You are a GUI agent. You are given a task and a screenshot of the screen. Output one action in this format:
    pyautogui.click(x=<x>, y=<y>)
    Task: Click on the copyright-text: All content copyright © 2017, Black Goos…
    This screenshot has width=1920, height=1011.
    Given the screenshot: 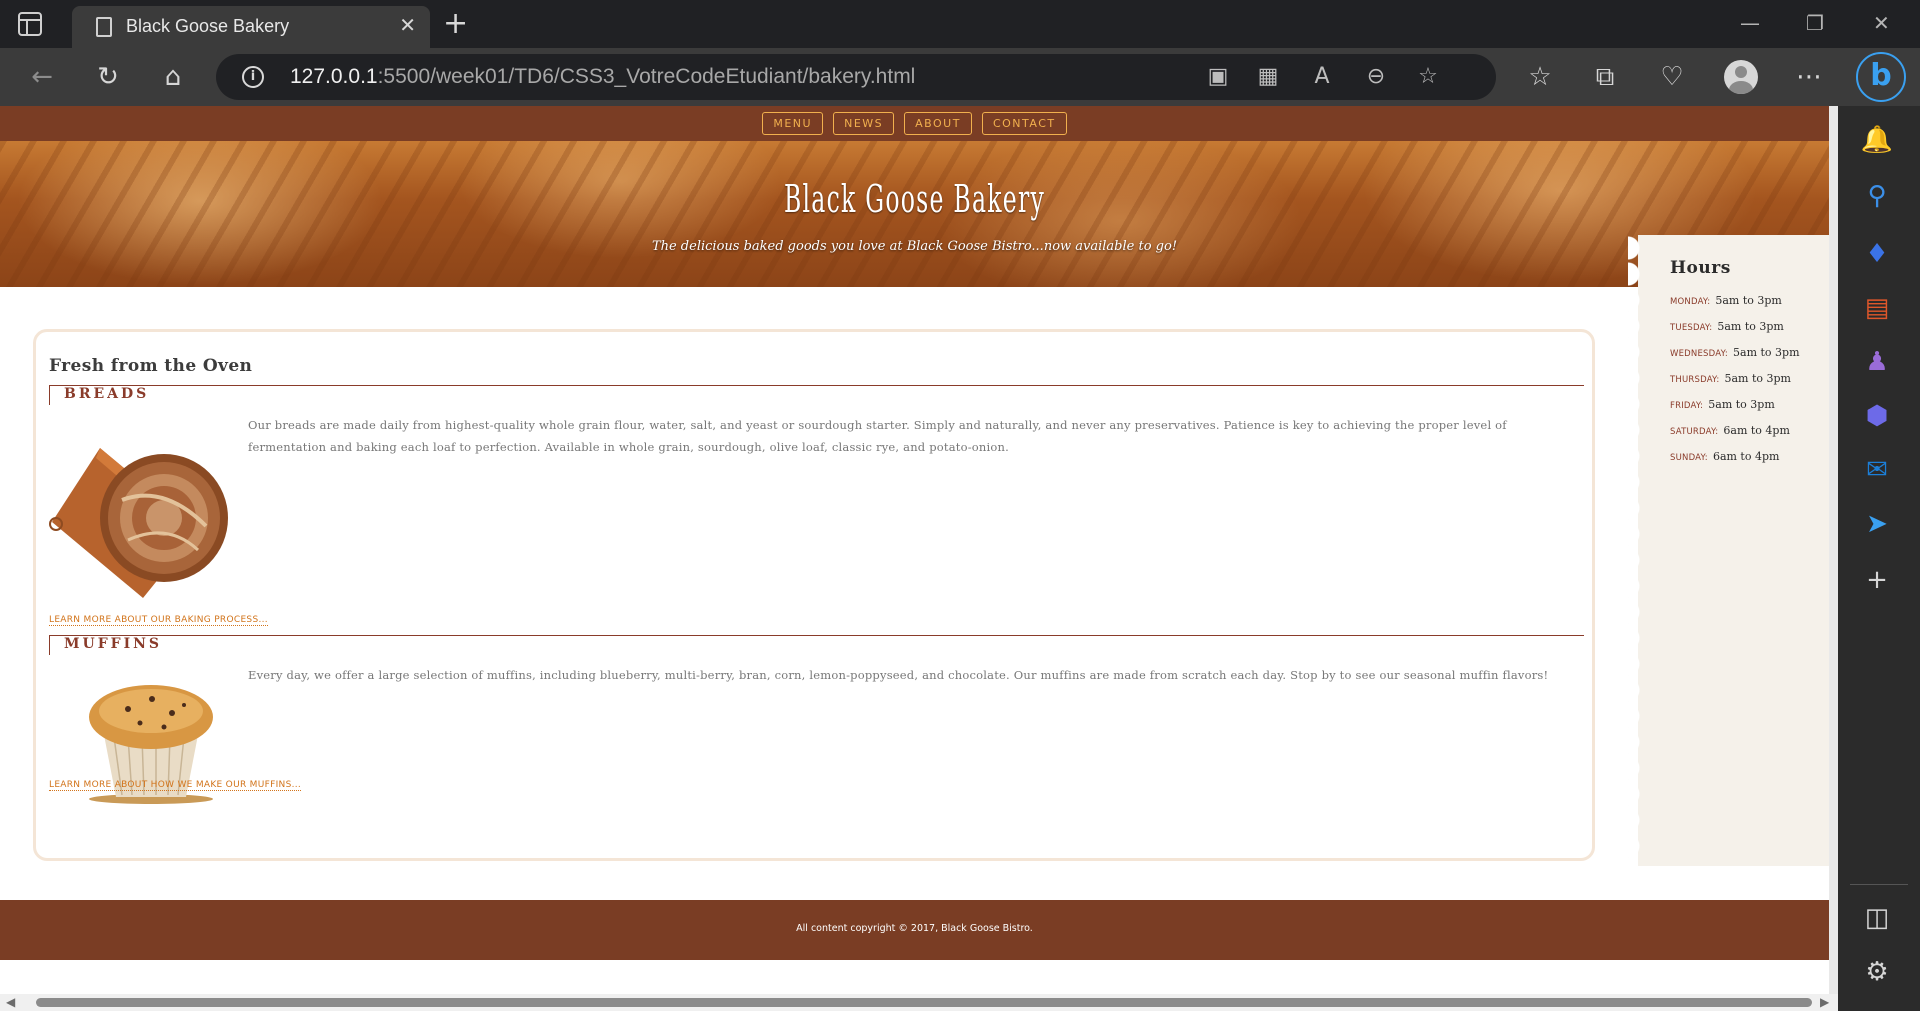 What is the action you would take?
    pyautogui.click(x=914, y=928)
    